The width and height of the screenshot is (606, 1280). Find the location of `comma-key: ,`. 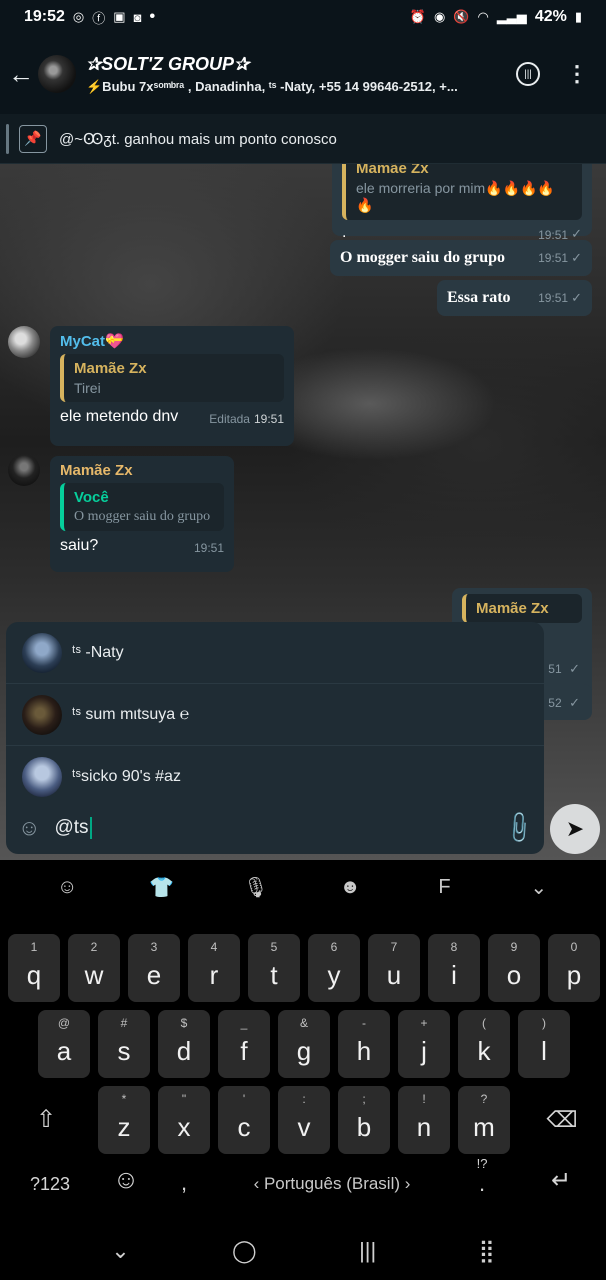

comma-key: , is located at coordinates (184, 1183).